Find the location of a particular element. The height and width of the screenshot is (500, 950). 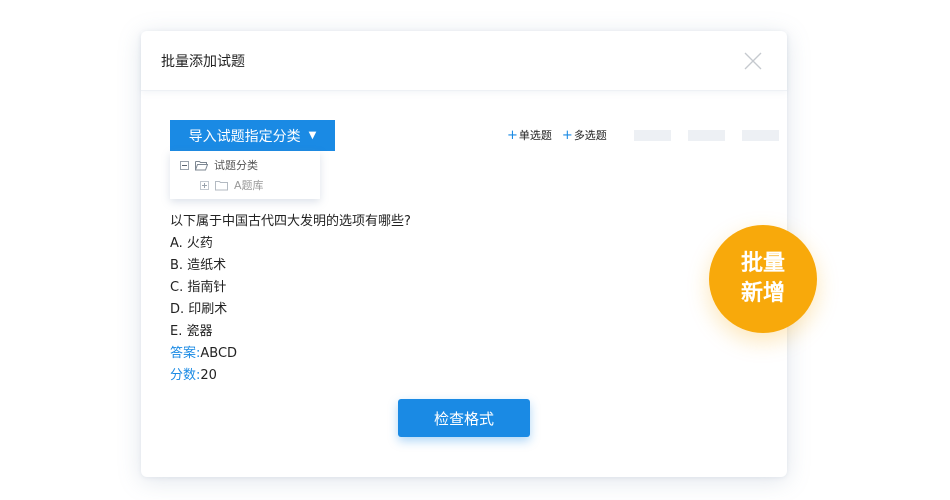

question-stem: 以下属于中国古代四大发明的选项有哪些? is located at coordinates (290, 221).